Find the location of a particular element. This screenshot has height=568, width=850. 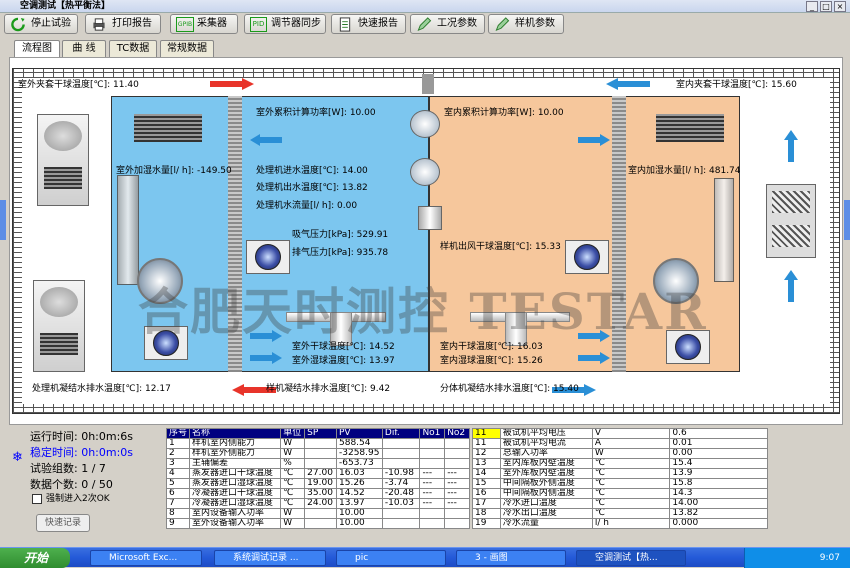

quick-report-button: 快速报告 is located at coordinates (368, 24).